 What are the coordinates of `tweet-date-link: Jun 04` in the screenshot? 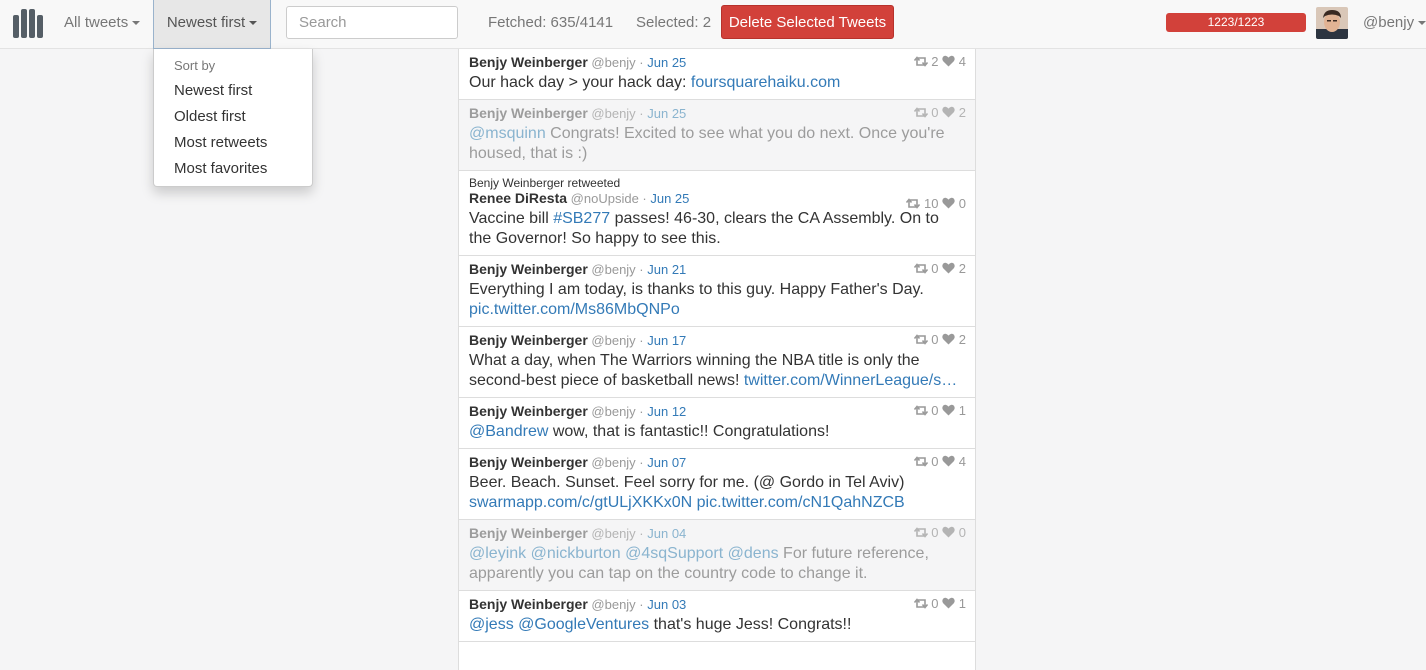 It's located at (666, 533).